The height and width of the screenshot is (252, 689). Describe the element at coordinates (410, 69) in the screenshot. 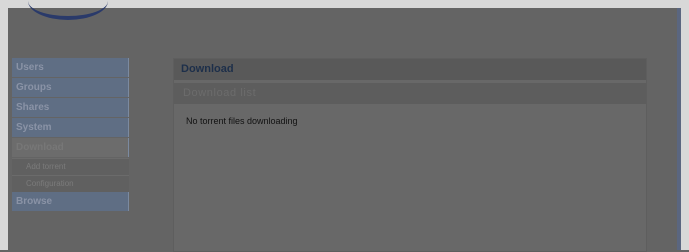

I see `page-title: Download` at that location.